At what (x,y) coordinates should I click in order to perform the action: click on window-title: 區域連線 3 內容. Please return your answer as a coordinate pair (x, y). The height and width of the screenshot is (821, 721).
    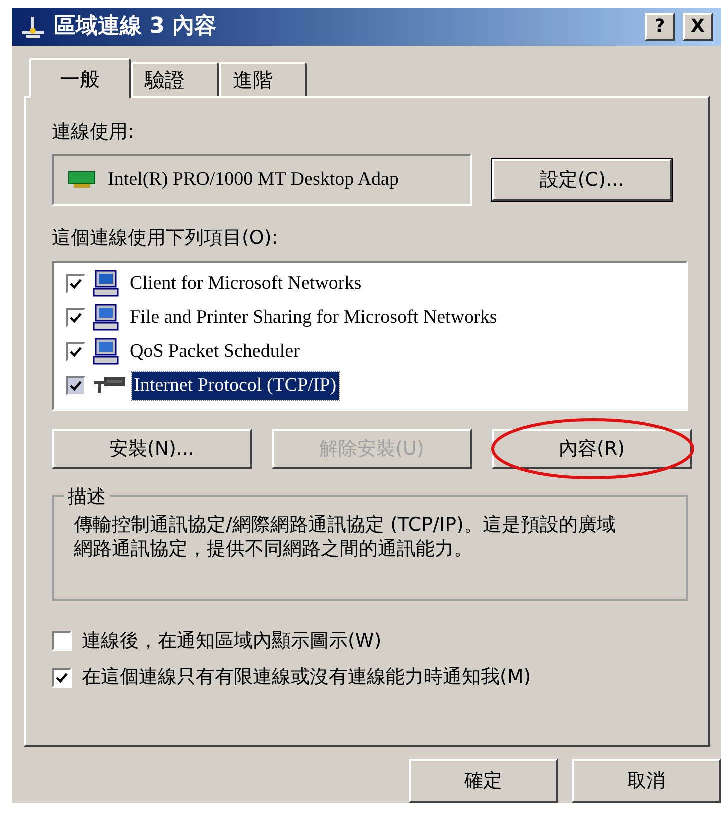
    Looking at the image, I should click on (136, 27).